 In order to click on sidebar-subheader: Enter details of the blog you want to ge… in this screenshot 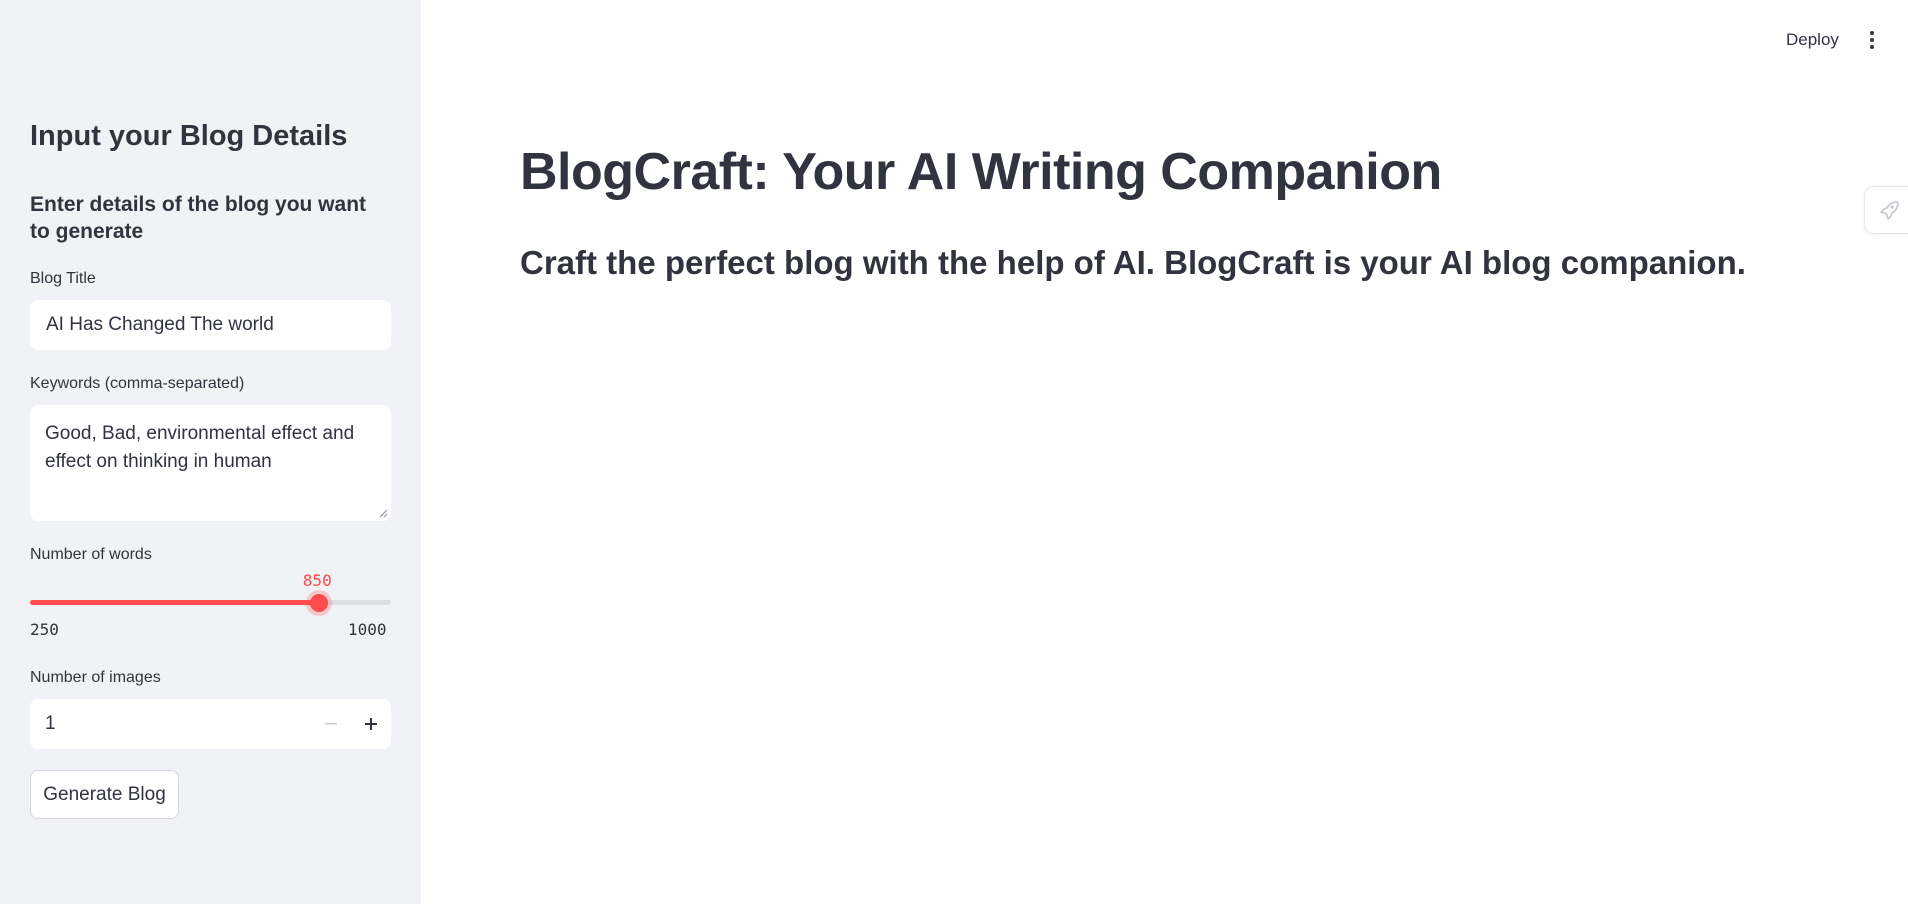, I will do `click(198, 218)`.